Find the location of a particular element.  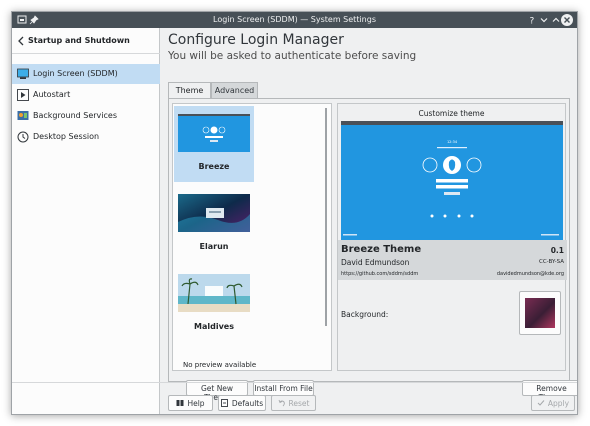

no-preview-label: No preview available is located at coordinates (220, 365).